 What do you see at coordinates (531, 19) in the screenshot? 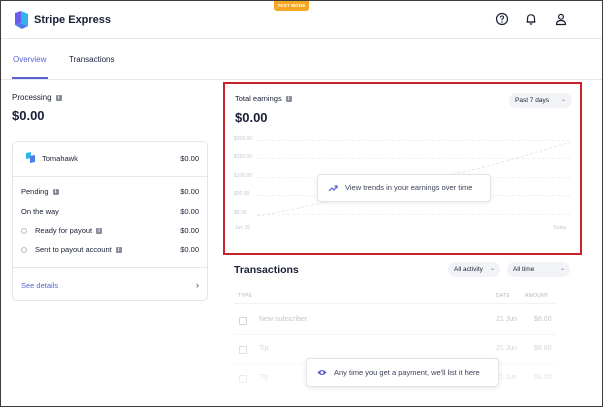
I see `bell-icon` at bounding box center [531, 19].